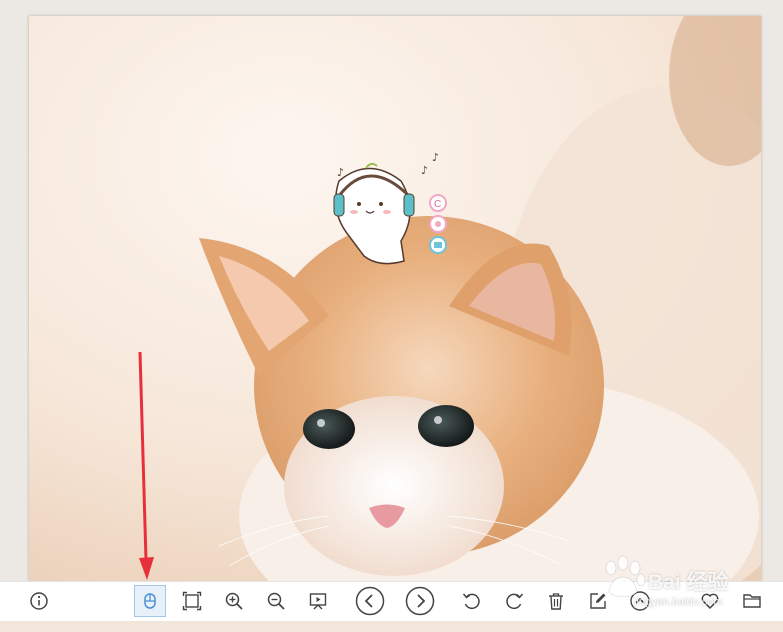 Image resolution: width=783 pixels, height=632 pixels. I want to click on heart-icon, so click(710, 601).